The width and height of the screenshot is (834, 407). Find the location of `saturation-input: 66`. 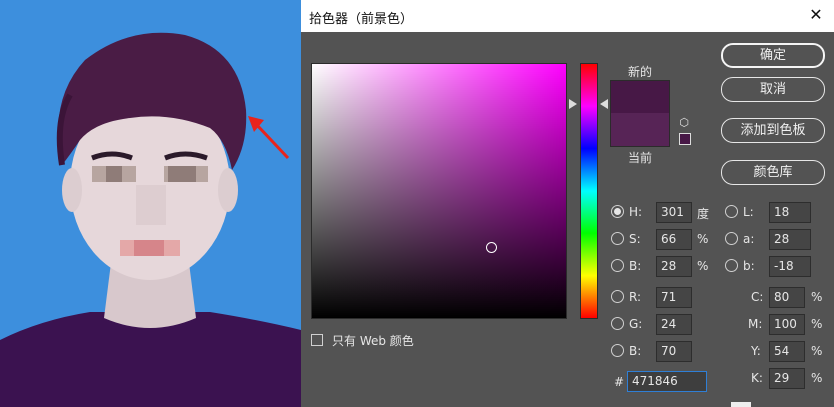

saturation-input: 66 is located at coordinates (674, 239).